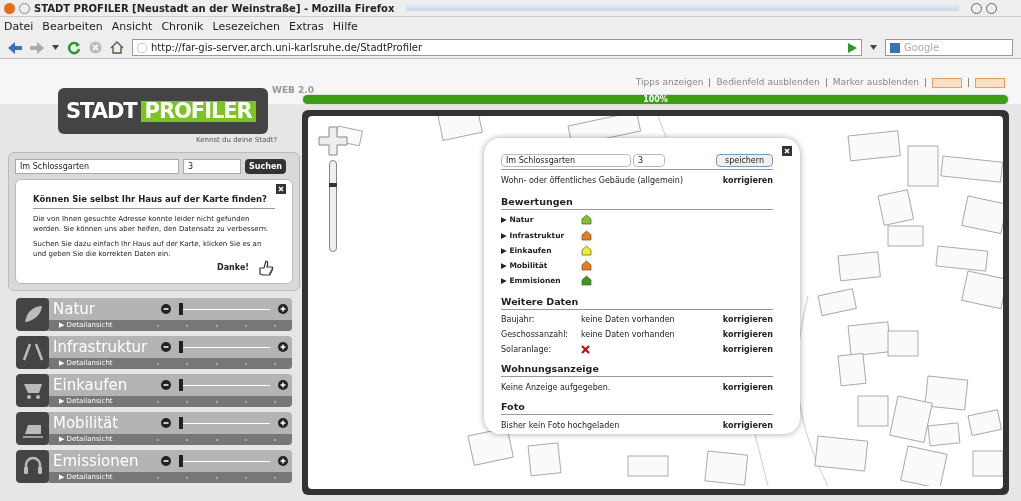 This screenshot has width=1021, height=501. What do you see at coordinates (132, 27) in the screenshot?
I see `menu-item: Ansicht` at bounding box center [132, 27].